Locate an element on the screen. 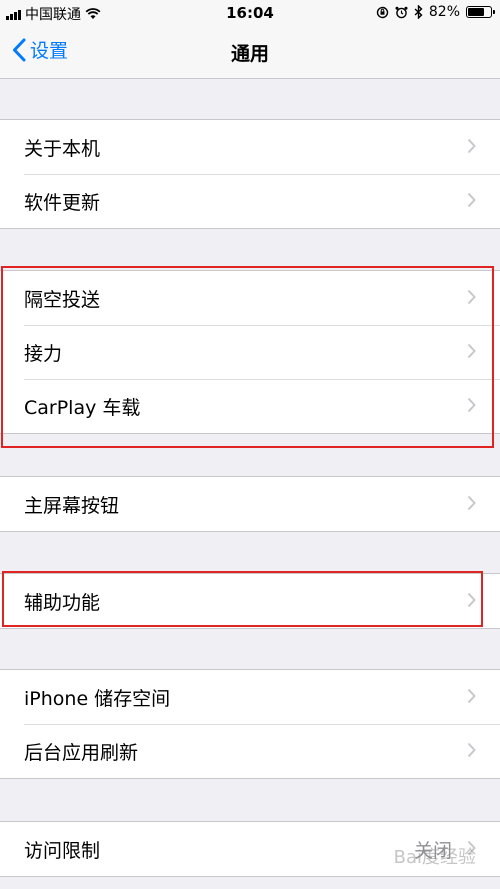  row-iphone-storage: iPhone 储存空间 is located at coordinates (250, 697).